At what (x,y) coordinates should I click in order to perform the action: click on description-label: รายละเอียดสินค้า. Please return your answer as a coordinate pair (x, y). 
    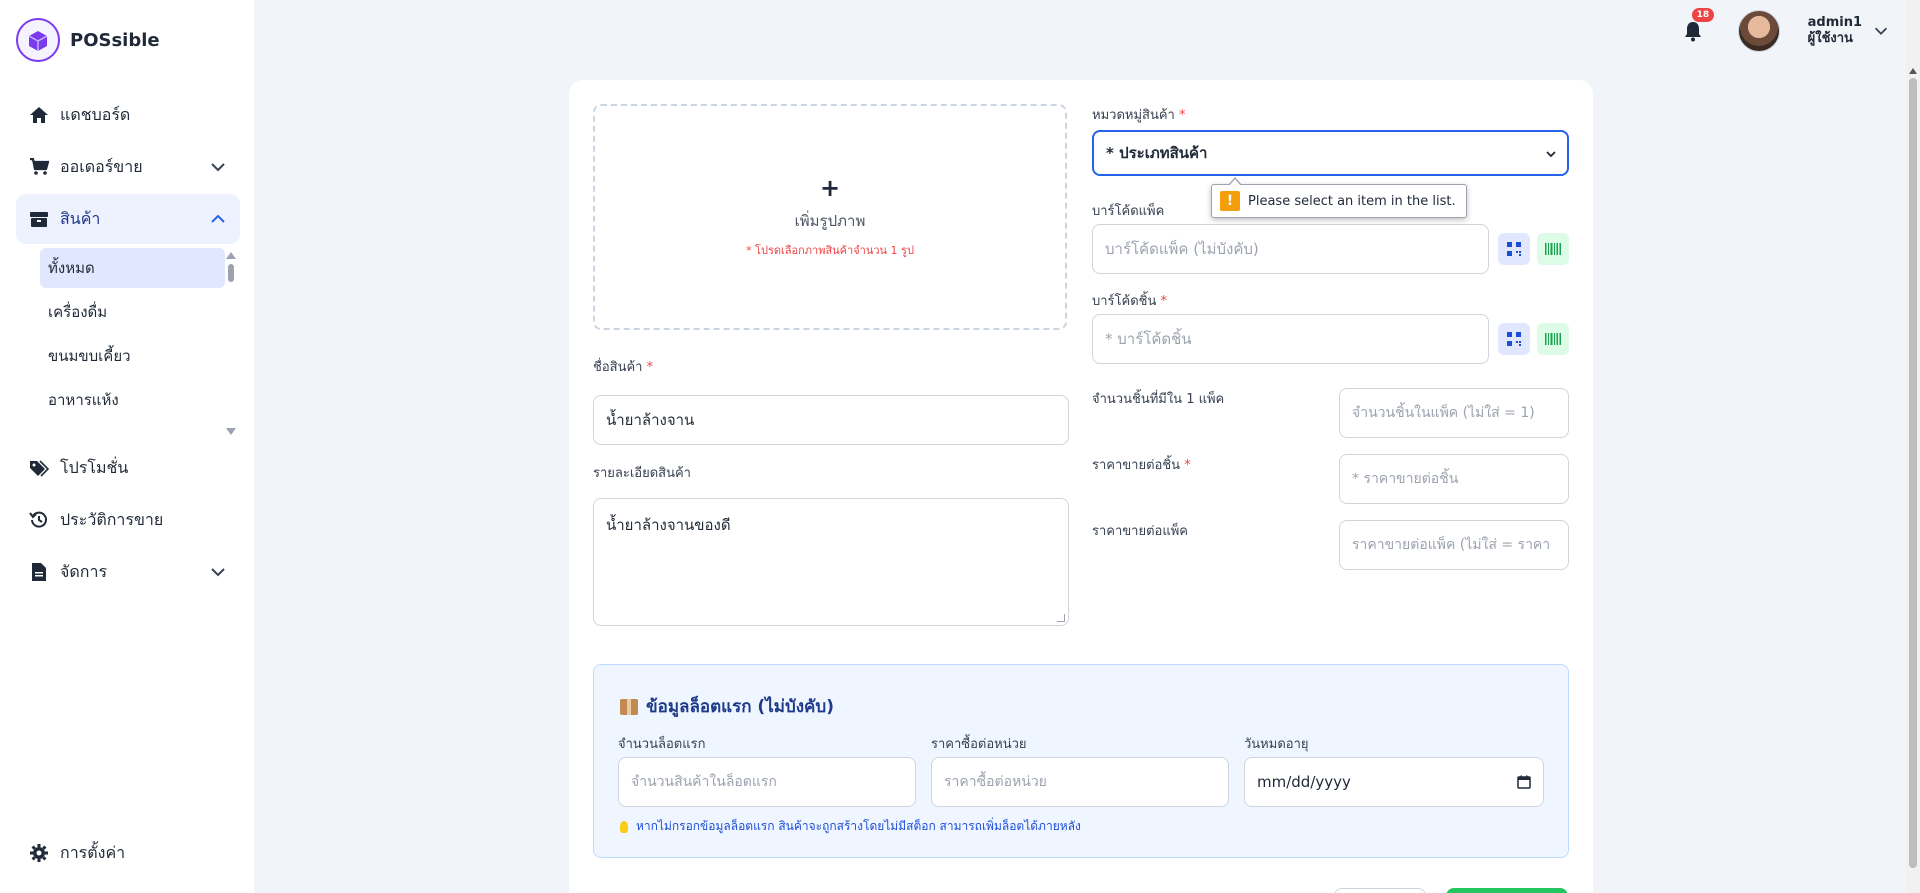
    Looking at the image, I should click on (642, 473).